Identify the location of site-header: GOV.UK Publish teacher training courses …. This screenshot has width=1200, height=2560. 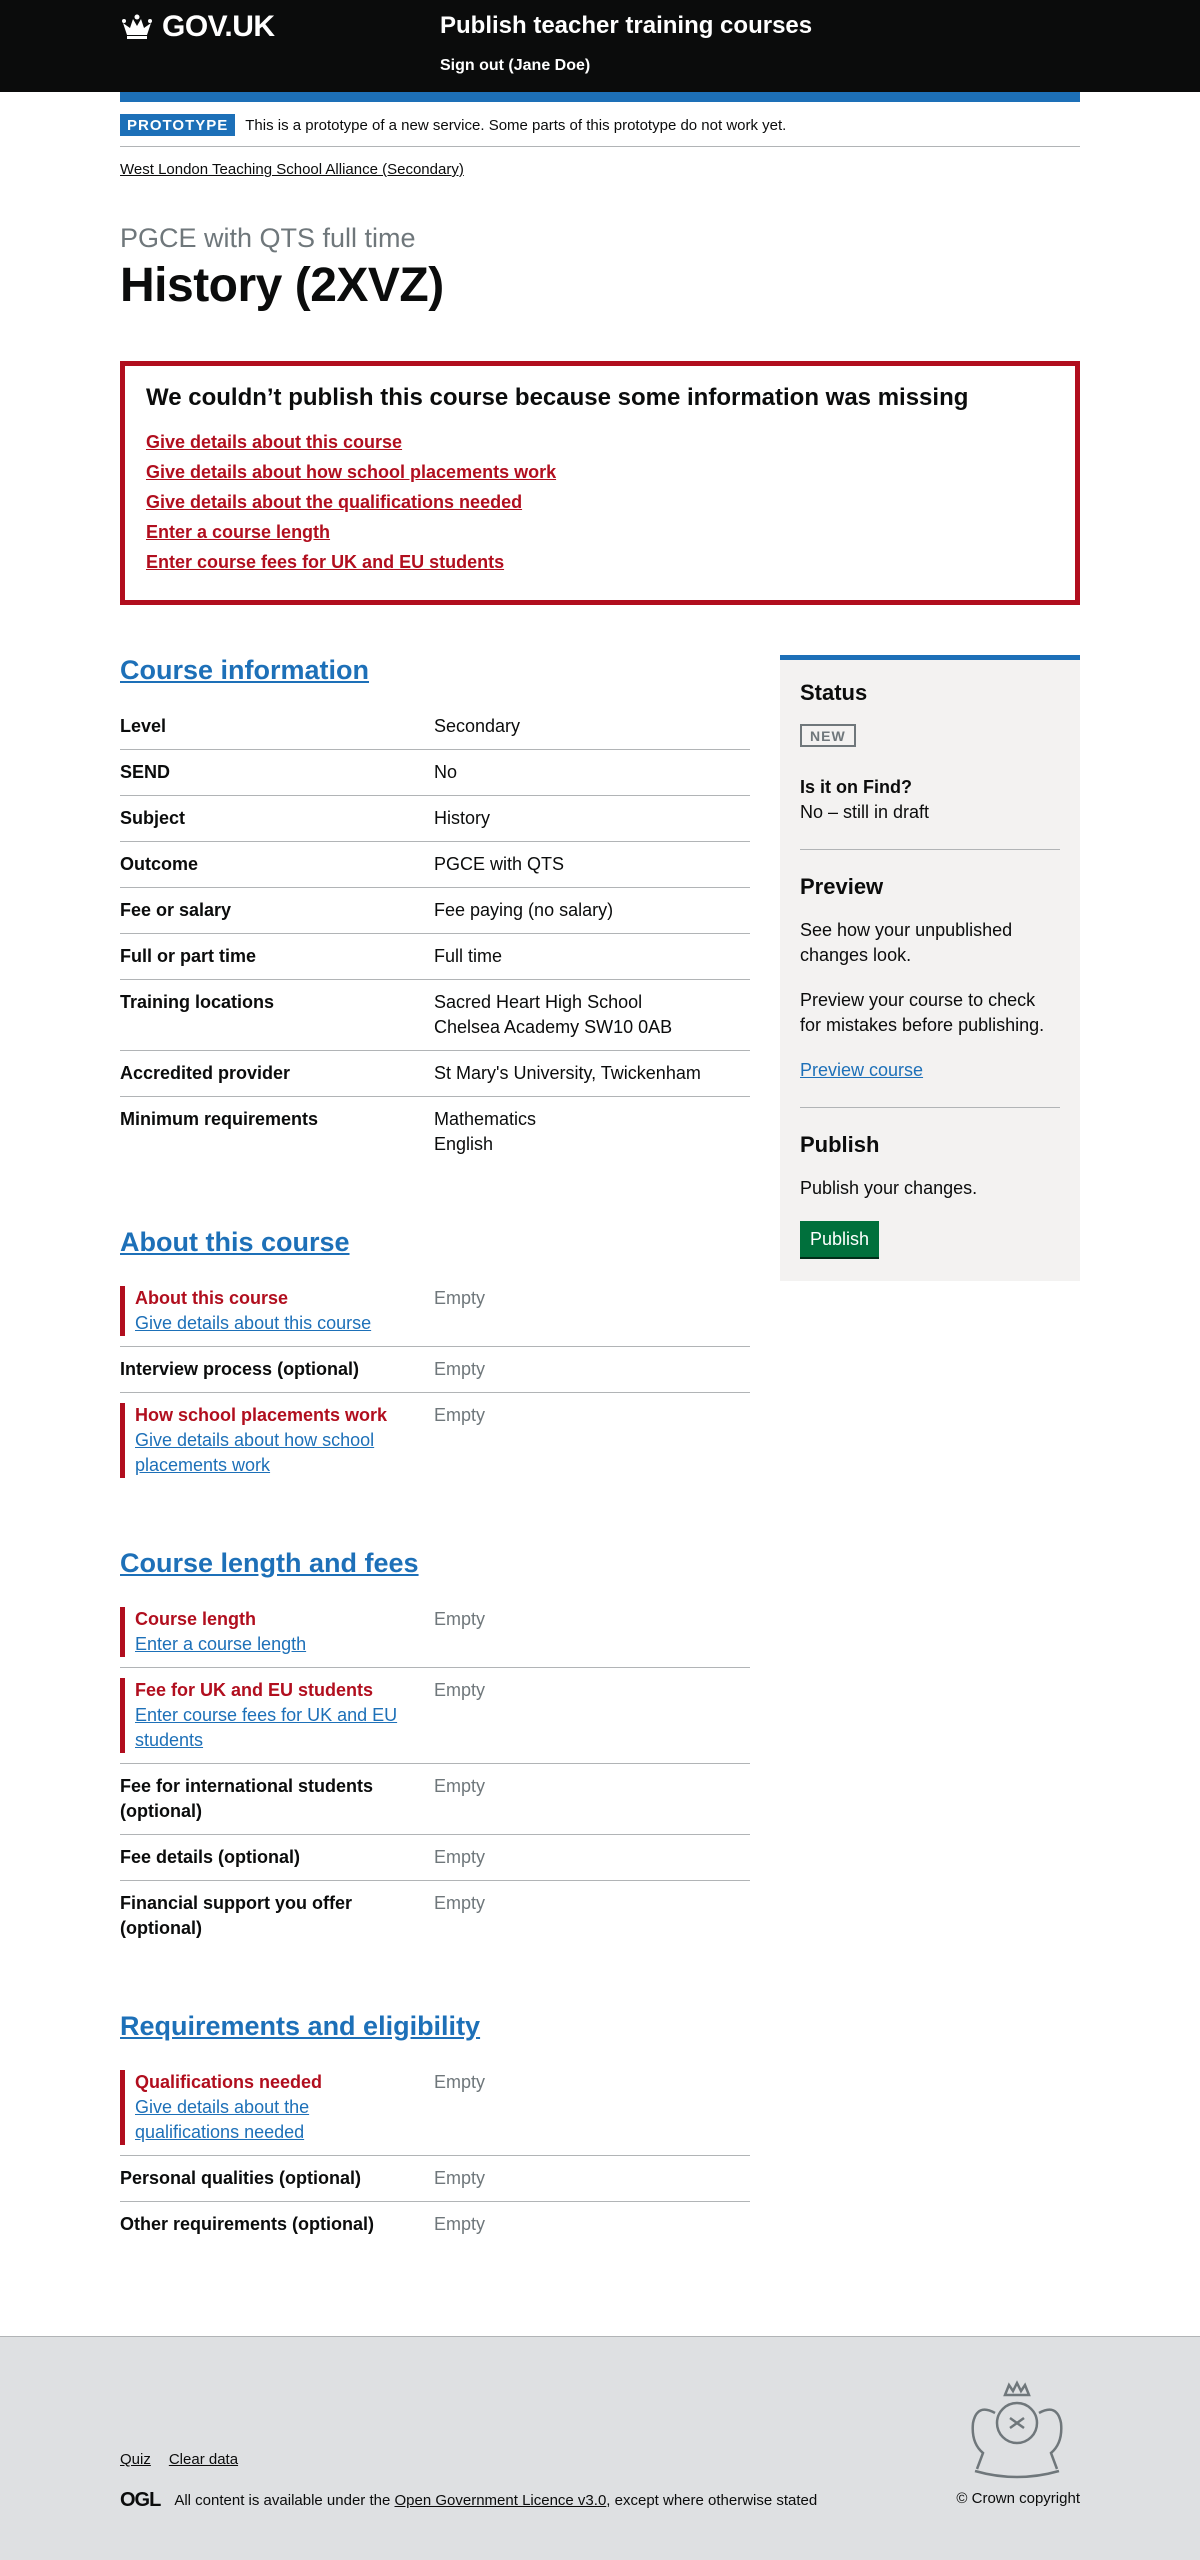
(600, 46).